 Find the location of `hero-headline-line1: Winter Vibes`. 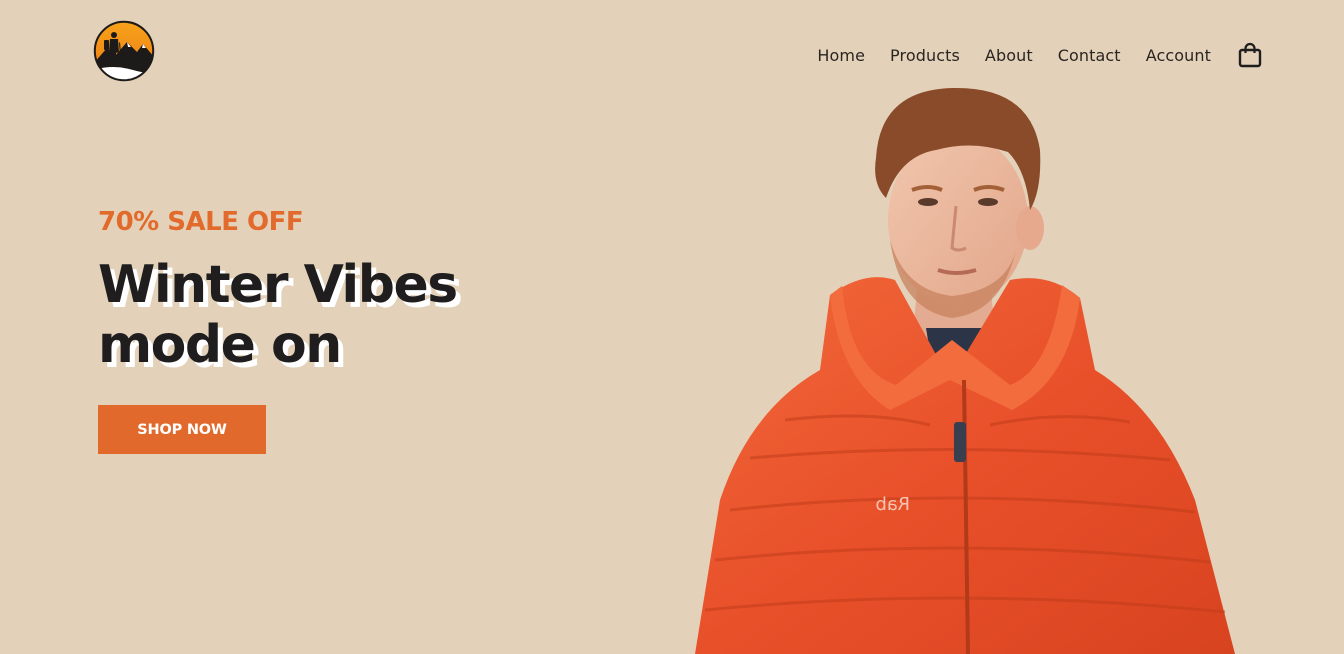

hero-headline-line1: Winter Vibes is located at coordinates (278, 285).